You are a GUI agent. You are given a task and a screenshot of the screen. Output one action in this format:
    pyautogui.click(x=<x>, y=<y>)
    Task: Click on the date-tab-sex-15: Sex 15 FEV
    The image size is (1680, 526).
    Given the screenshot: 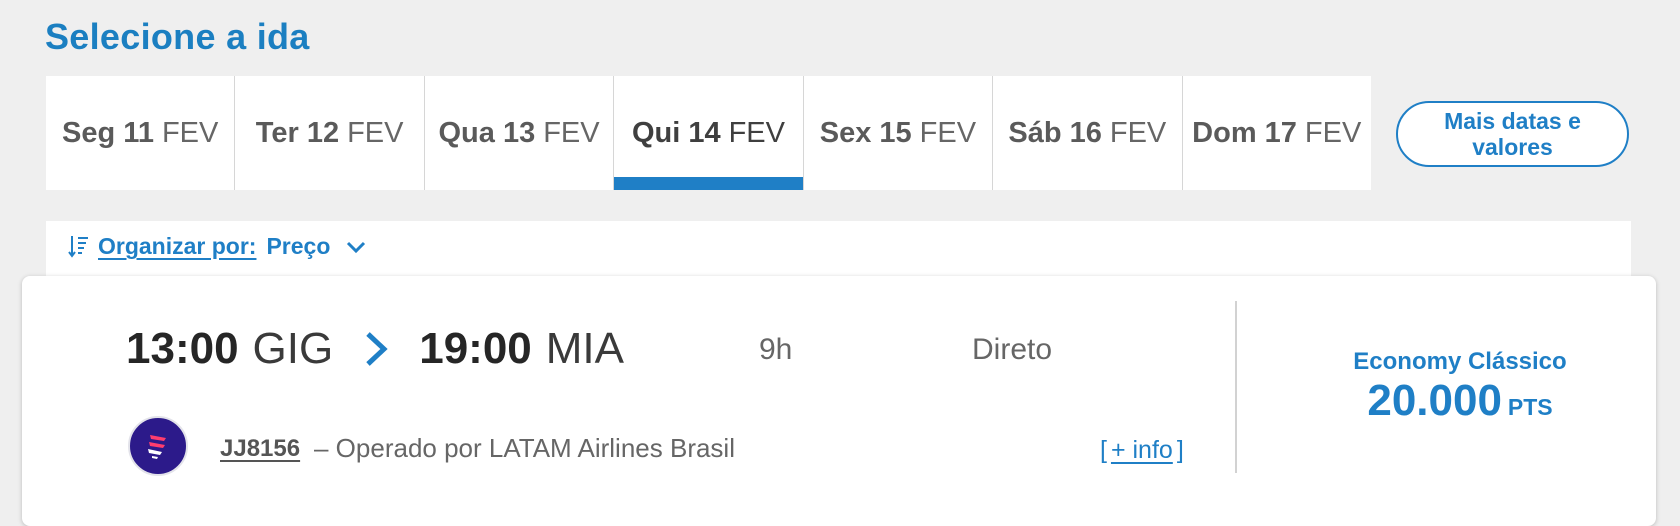 What is the action you would take?
    pyautogui.click(x=897, y=133)
    